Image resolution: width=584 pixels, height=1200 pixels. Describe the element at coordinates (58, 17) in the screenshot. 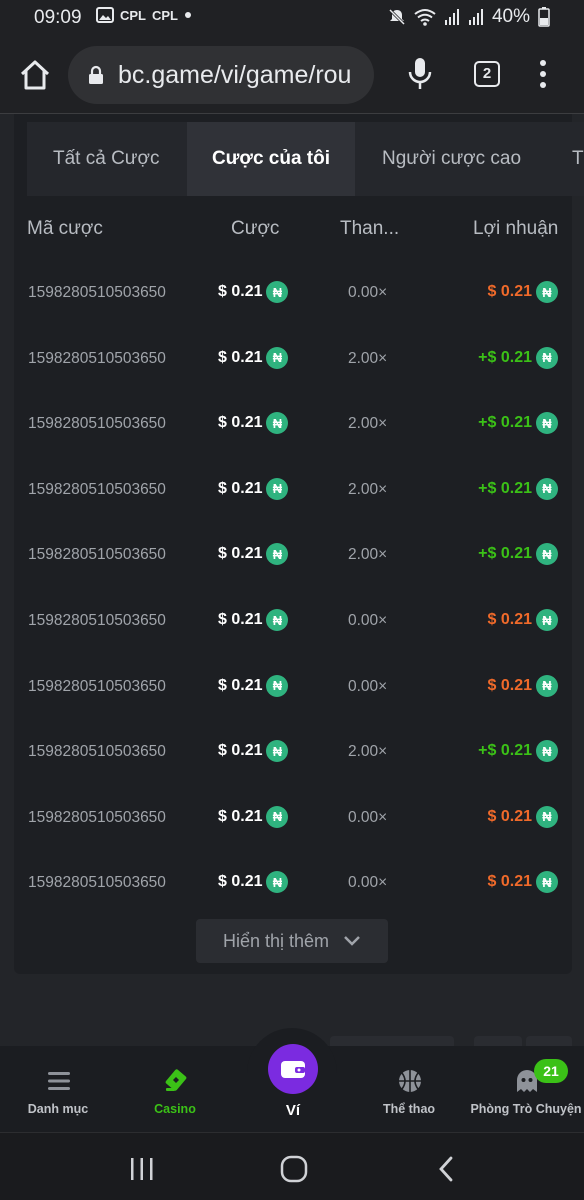

I see `status-time: 09:09` at that location.